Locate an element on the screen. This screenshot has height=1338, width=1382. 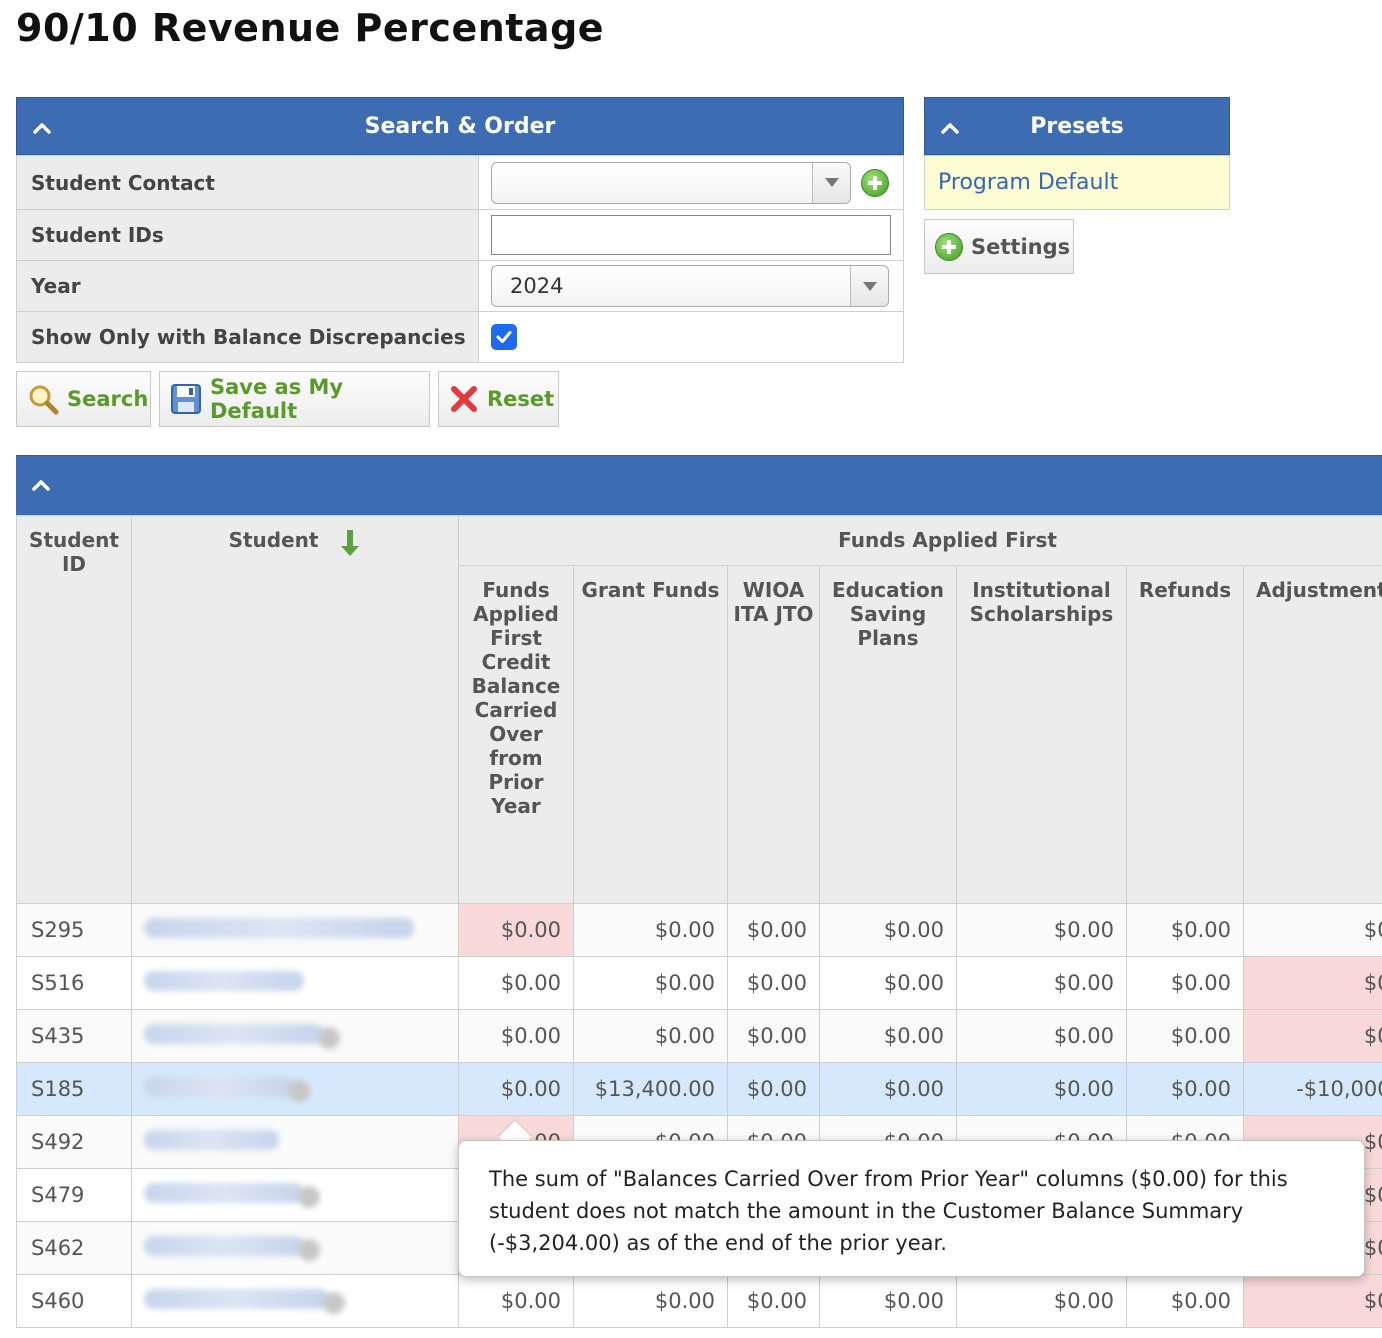
settings-button: Settings is located at coordinates (999, 246).